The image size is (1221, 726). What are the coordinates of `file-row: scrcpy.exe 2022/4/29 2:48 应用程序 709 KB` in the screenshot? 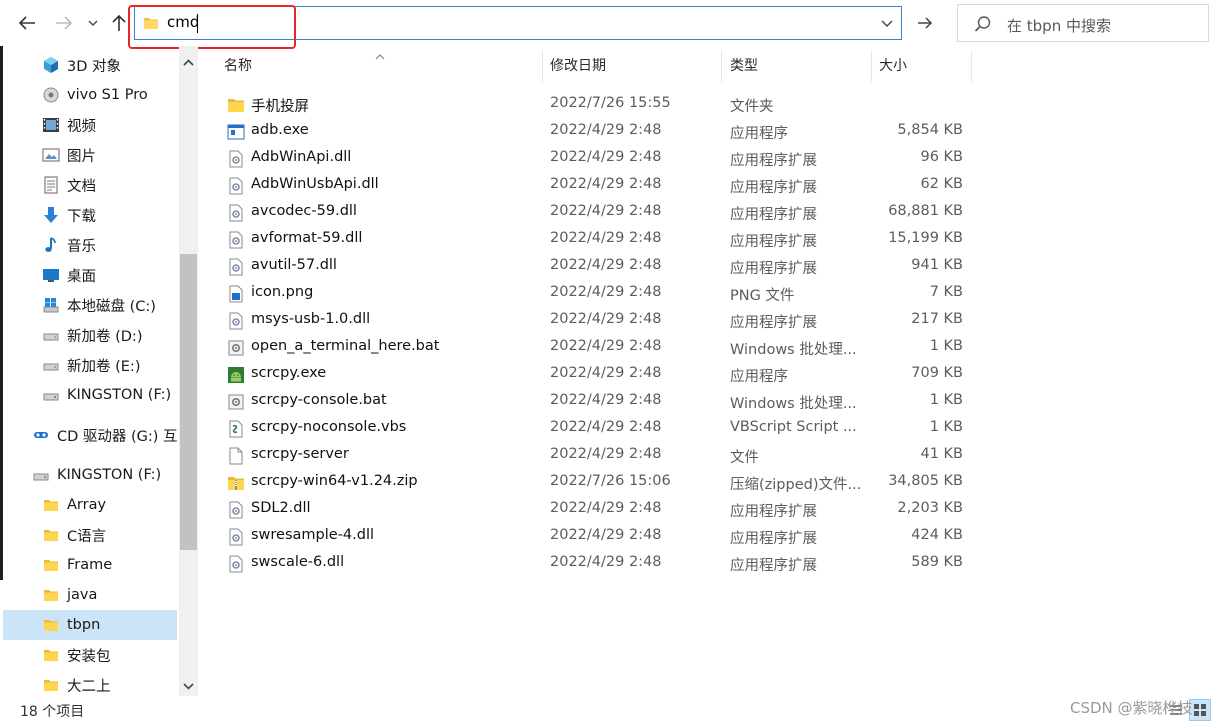 It's located at (599, 374).